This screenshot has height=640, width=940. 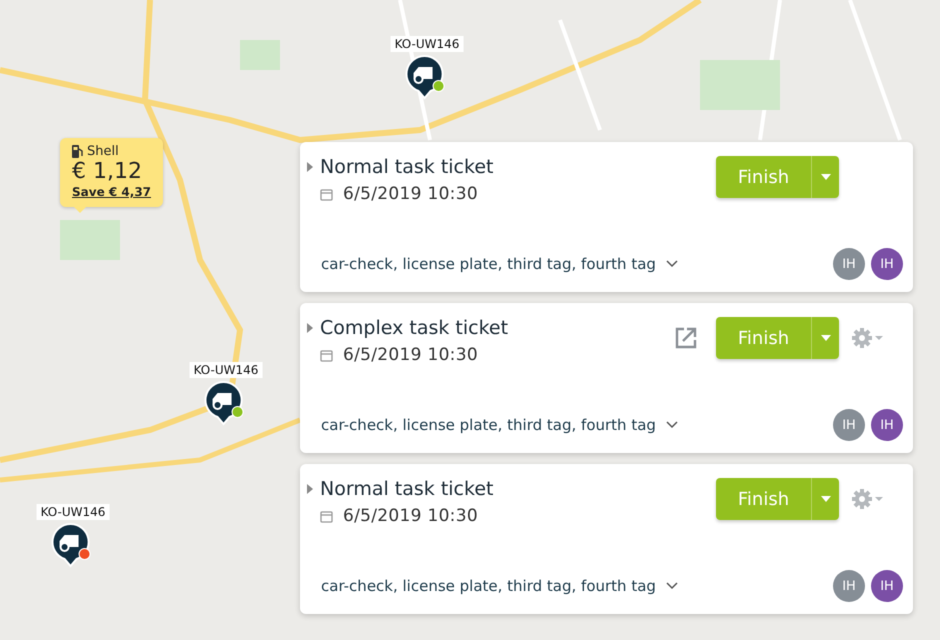 What do you see at coordinates (77, 151) in the screenshot?
I see `fuel-pump-icon` at bounding box center [77, 151].